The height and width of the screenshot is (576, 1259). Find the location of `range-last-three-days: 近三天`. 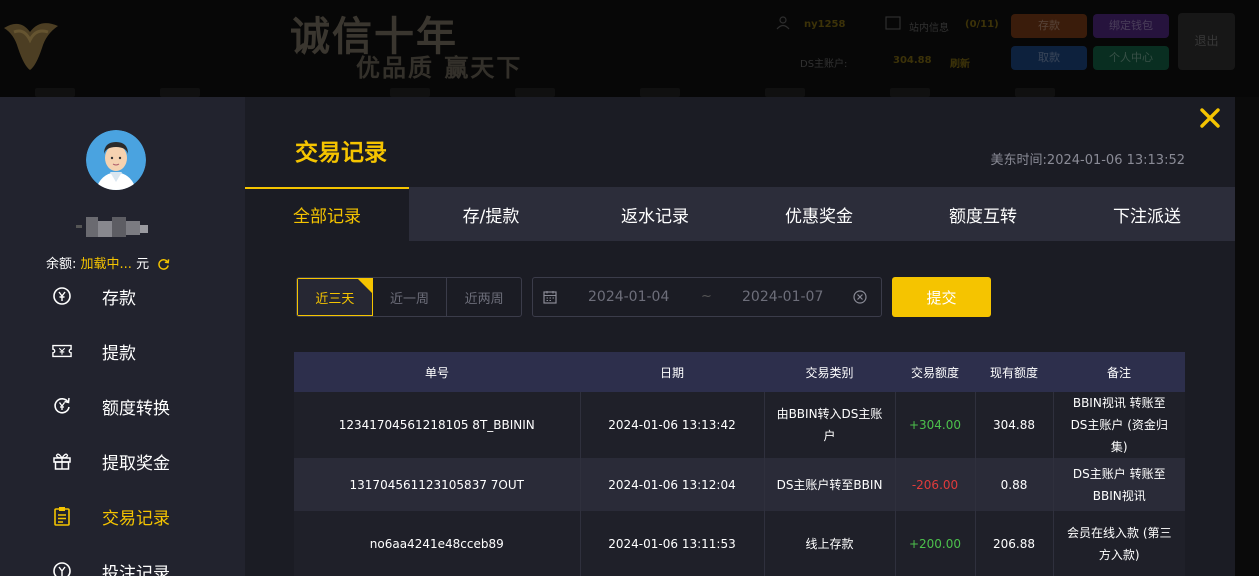

range-last-three-days: 近三天 is located at coordinates (335, 297).